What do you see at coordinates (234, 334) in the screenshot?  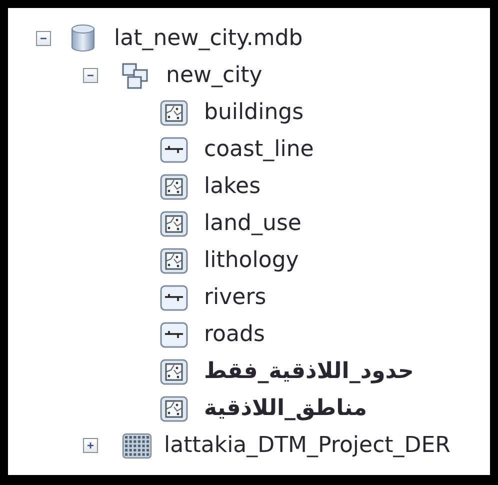 I see `tree-item-label: roads` at bounding box center [234, 334].